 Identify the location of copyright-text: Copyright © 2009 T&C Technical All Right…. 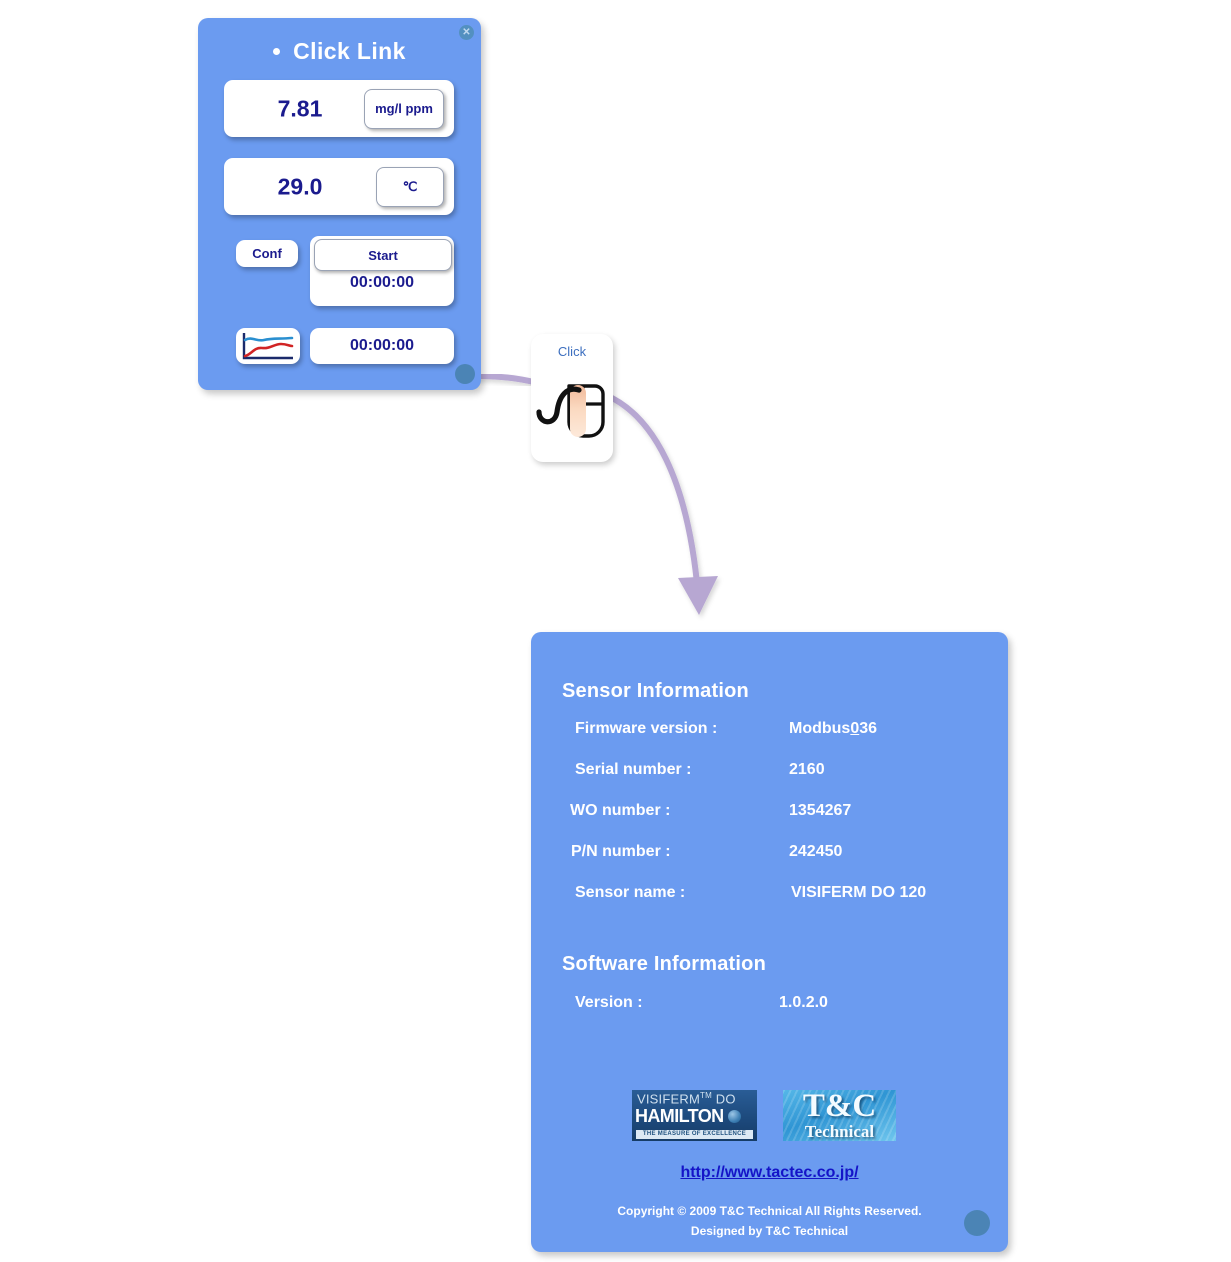
(769, 1211).